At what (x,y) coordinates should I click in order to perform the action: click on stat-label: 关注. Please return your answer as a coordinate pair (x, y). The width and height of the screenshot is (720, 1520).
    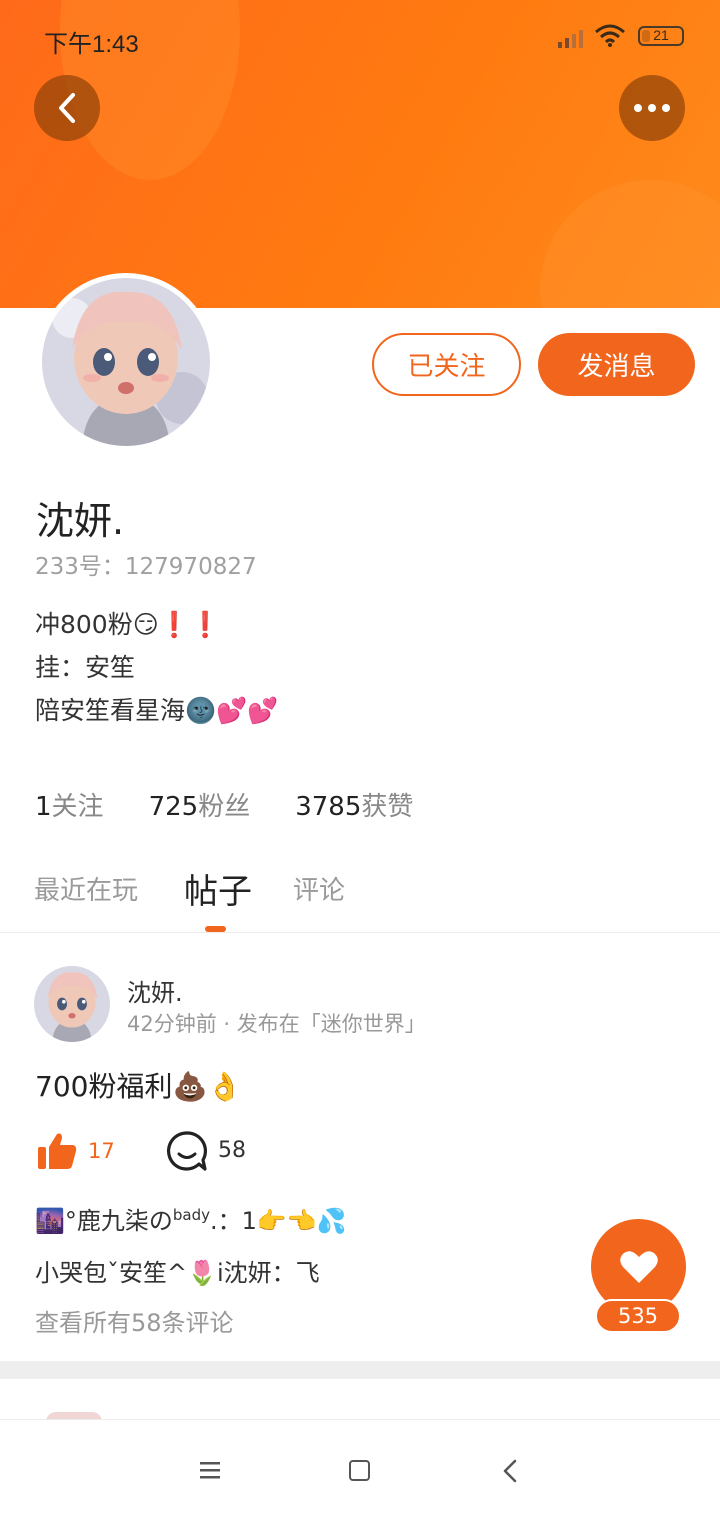
    Looking at the image, I should click on (77, 807).